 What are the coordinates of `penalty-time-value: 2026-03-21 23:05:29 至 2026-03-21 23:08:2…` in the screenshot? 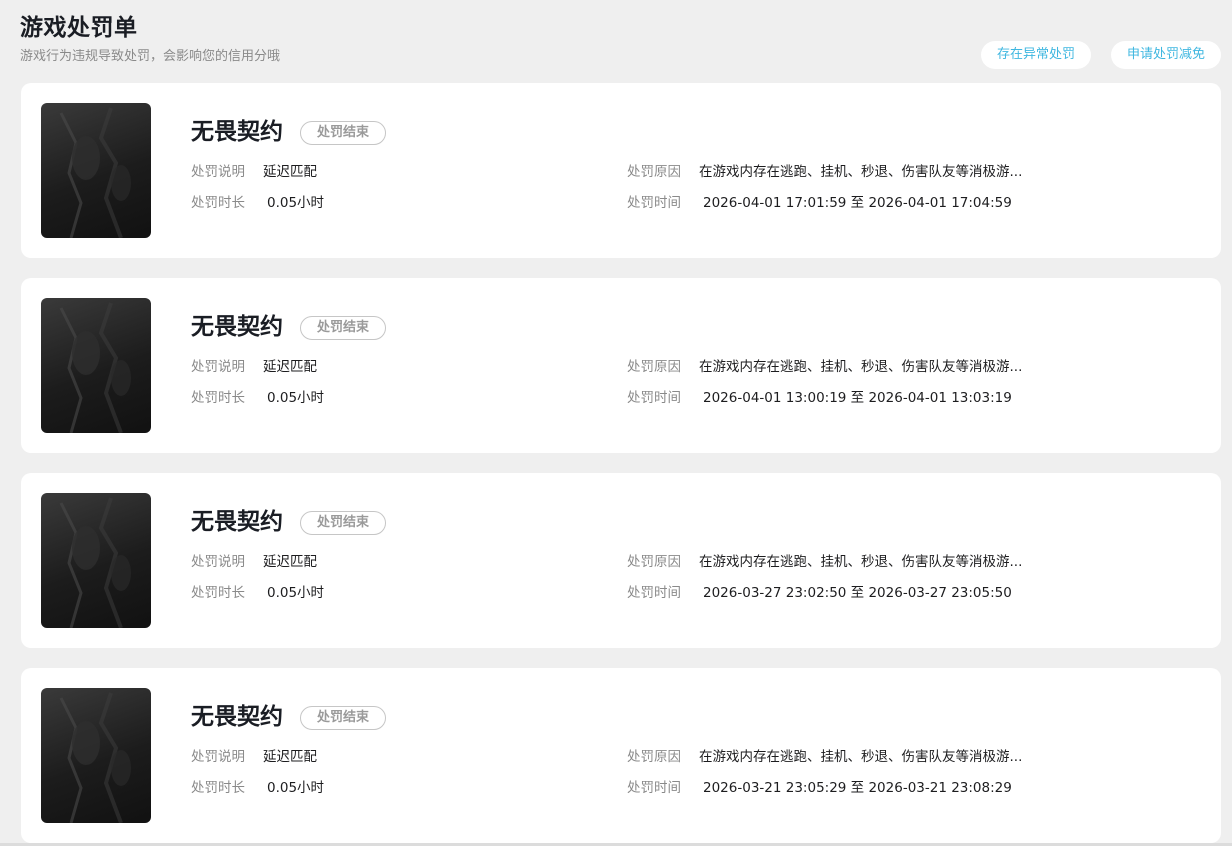 It's located at (857, 788).